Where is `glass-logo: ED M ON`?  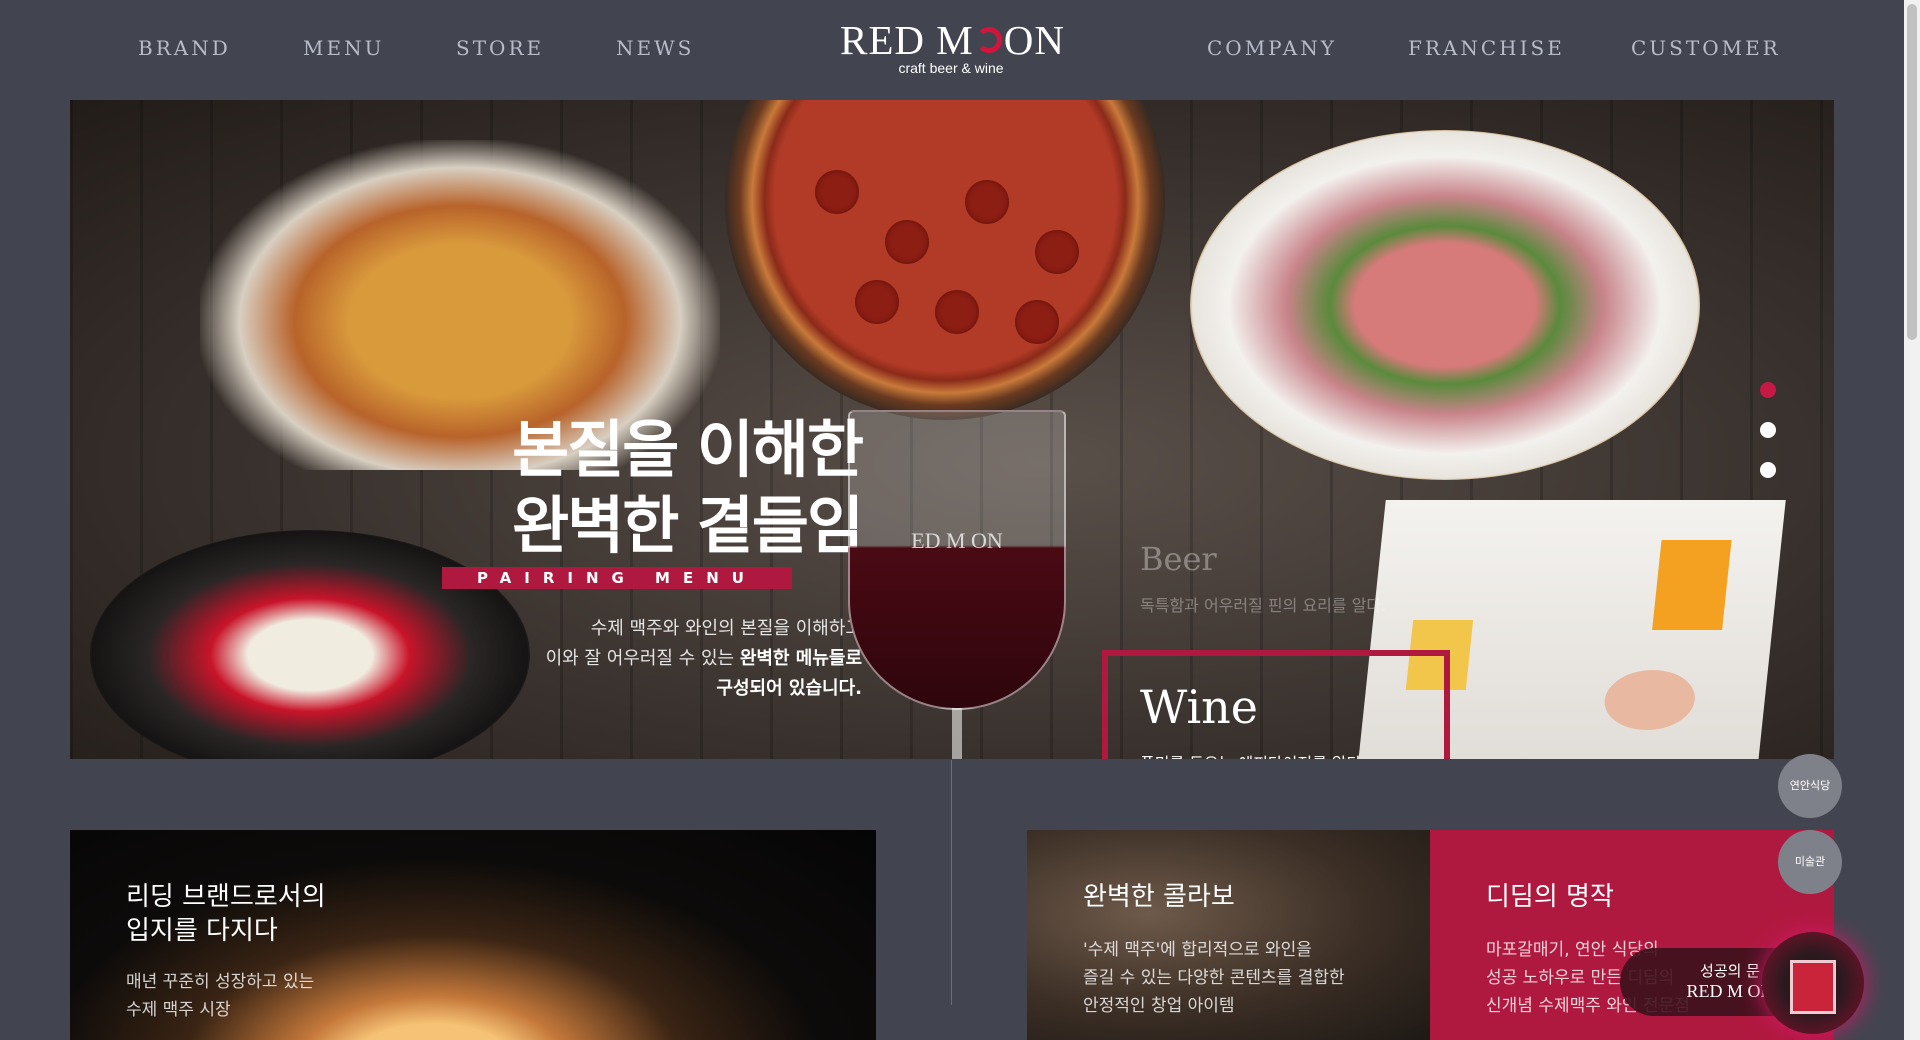
glass-logo: ED M ON is located at coordinates (957, 540).